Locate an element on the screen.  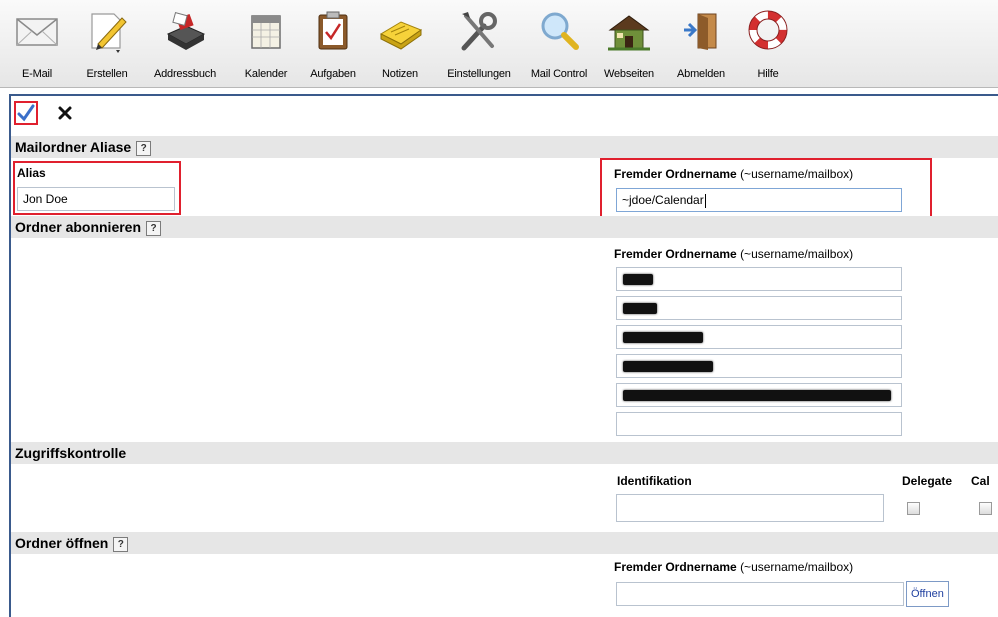
toolbar-addressbook: Addressbuch is located at coordinates (185, 45).